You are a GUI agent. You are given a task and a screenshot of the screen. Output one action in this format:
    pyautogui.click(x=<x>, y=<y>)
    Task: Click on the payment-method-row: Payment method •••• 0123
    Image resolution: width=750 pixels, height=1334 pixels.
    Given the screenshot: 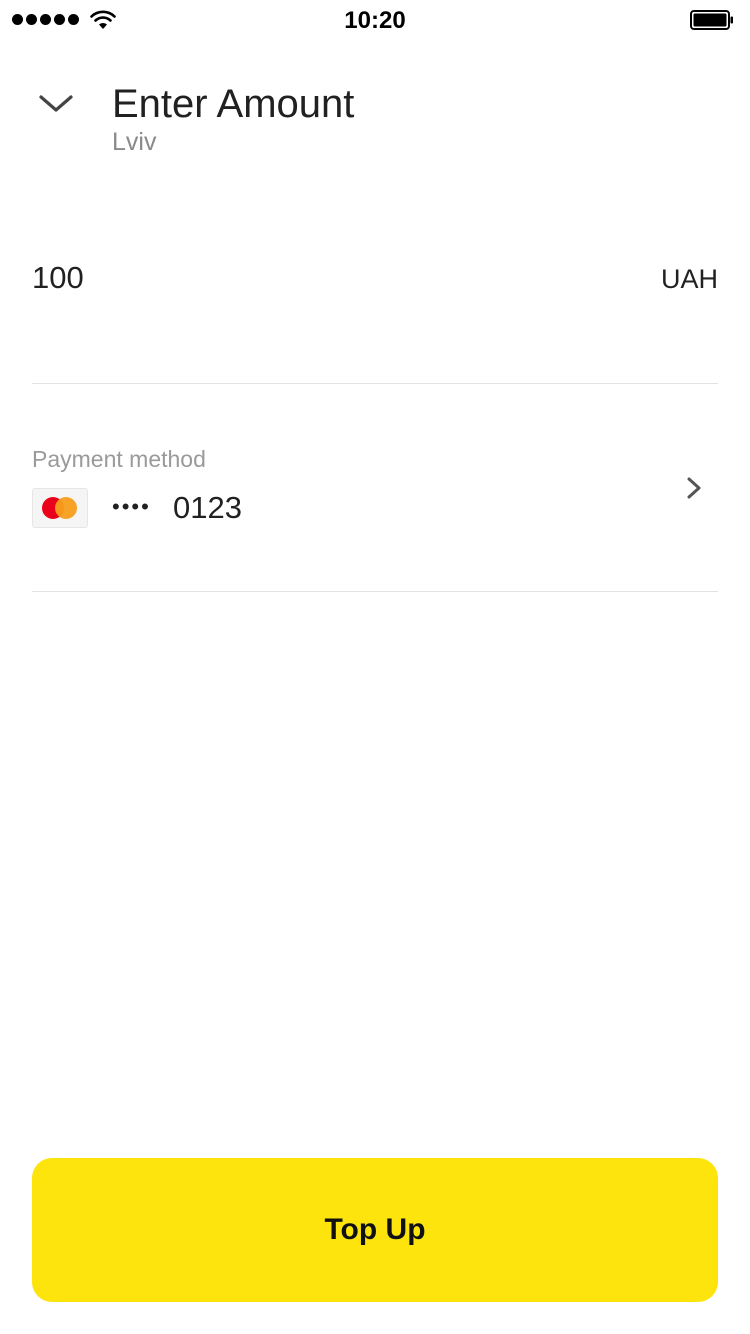 What is the action you would take?
    pyautogui.click(x=375, y=500)
    